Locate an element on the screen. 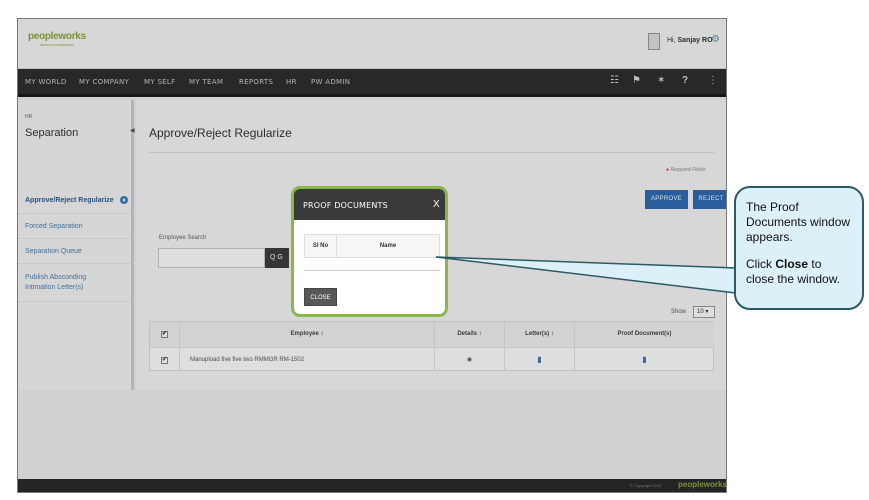 The image size is (869, 500). callout-pointer-shape is located at coordinates (586, 275).